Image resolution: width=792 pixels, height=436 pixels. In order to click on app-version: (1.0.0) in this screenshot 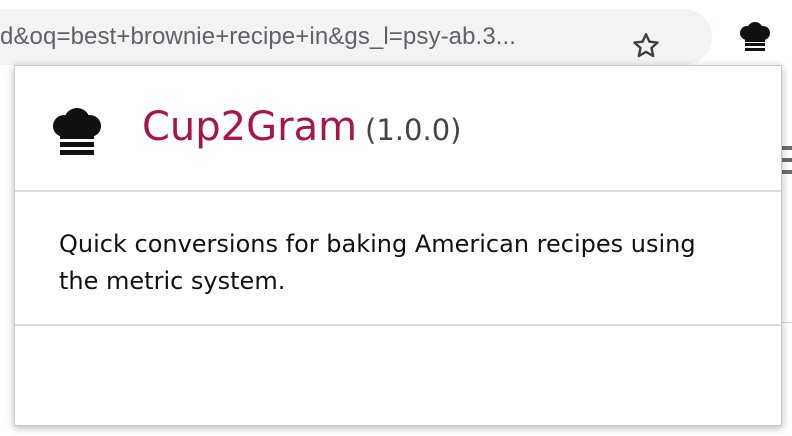, I will do `click(413, 130)`.